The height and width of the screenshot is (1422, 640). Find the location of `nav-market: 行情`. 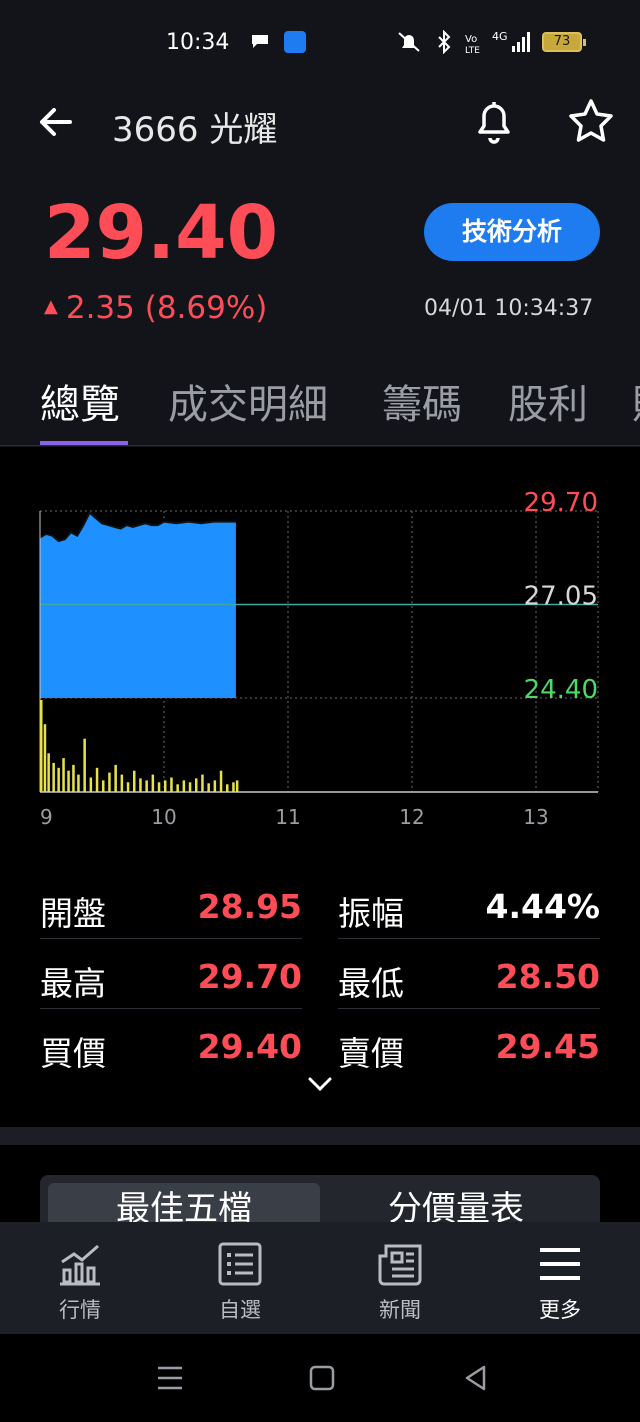

nav-market: 行情 is located at coordinates (80, 1278).